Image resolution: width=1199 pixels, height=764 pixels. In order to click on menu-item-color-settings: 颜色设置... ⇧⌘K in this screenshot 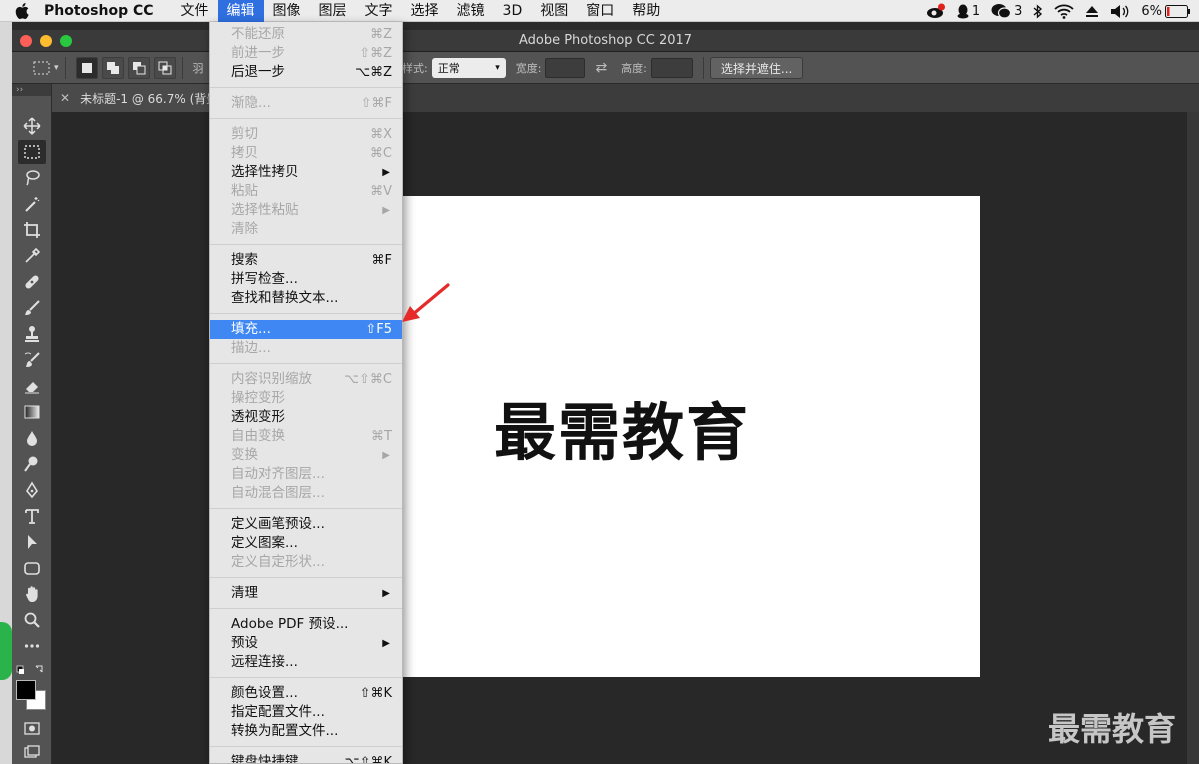, I will do `click(306, 693)`.